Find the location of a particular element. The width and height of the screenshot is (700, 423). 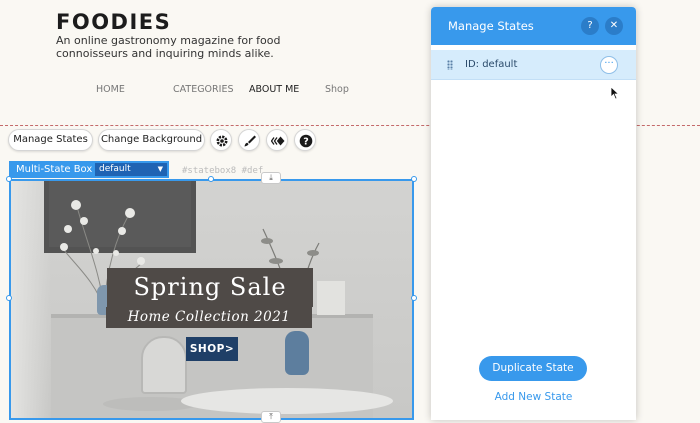

more-options-icon: ··· is located at coordinates (609, 65).